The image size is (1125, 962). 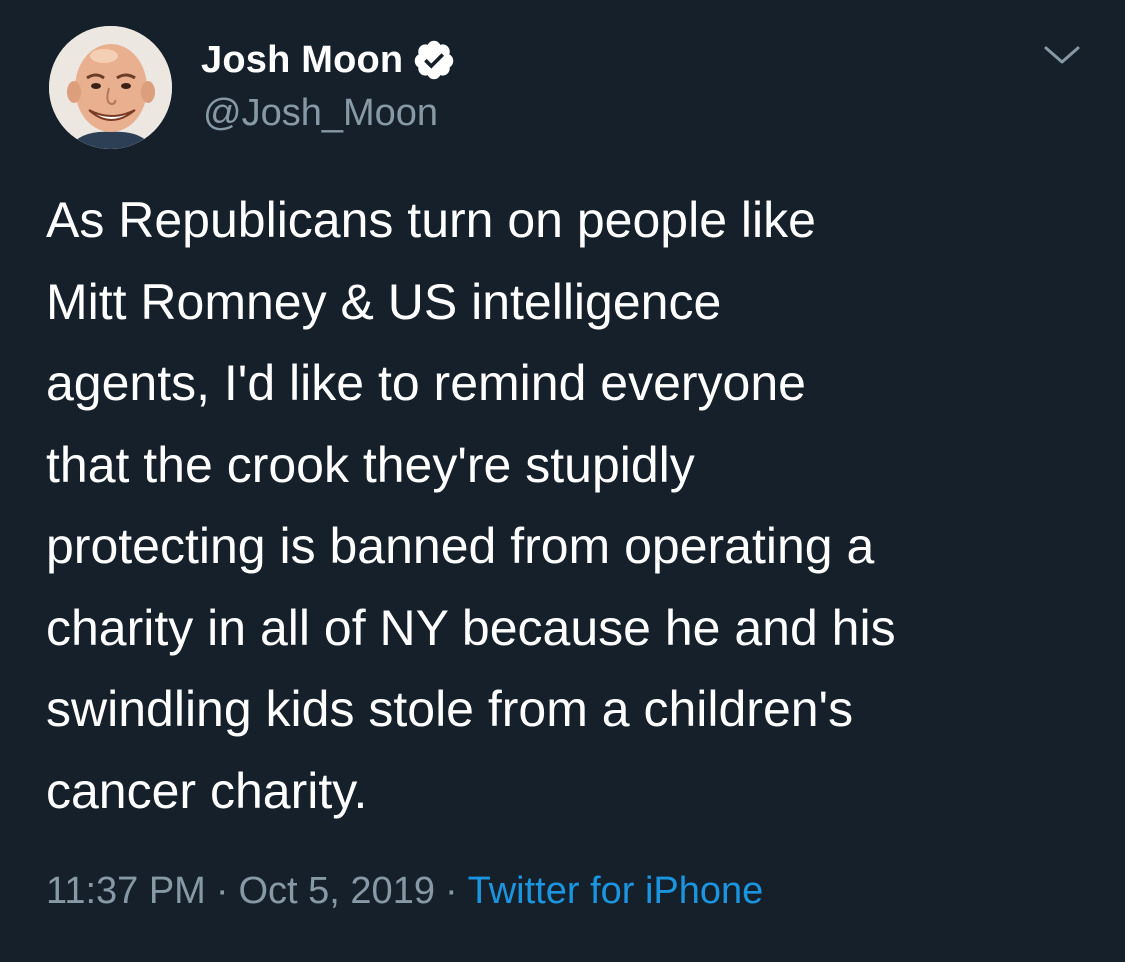 What do you see at coordinates (426, 383) in the screenshot?
I see `tweet-text-line: agents, I'd like to remind everyone` at bounding box center [426, 383].